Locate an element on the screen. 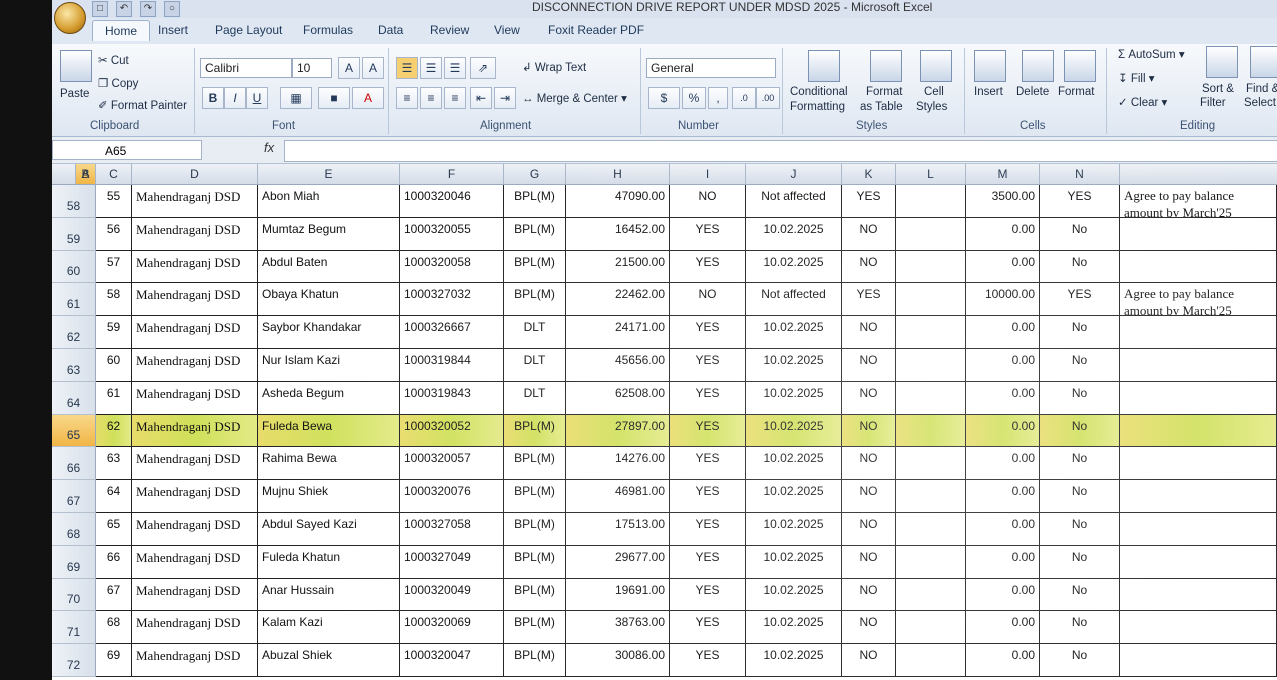 The height and width of the screenshot is (680, 1277). cell-e: 1000320052 is located at coordinates (452, 431).